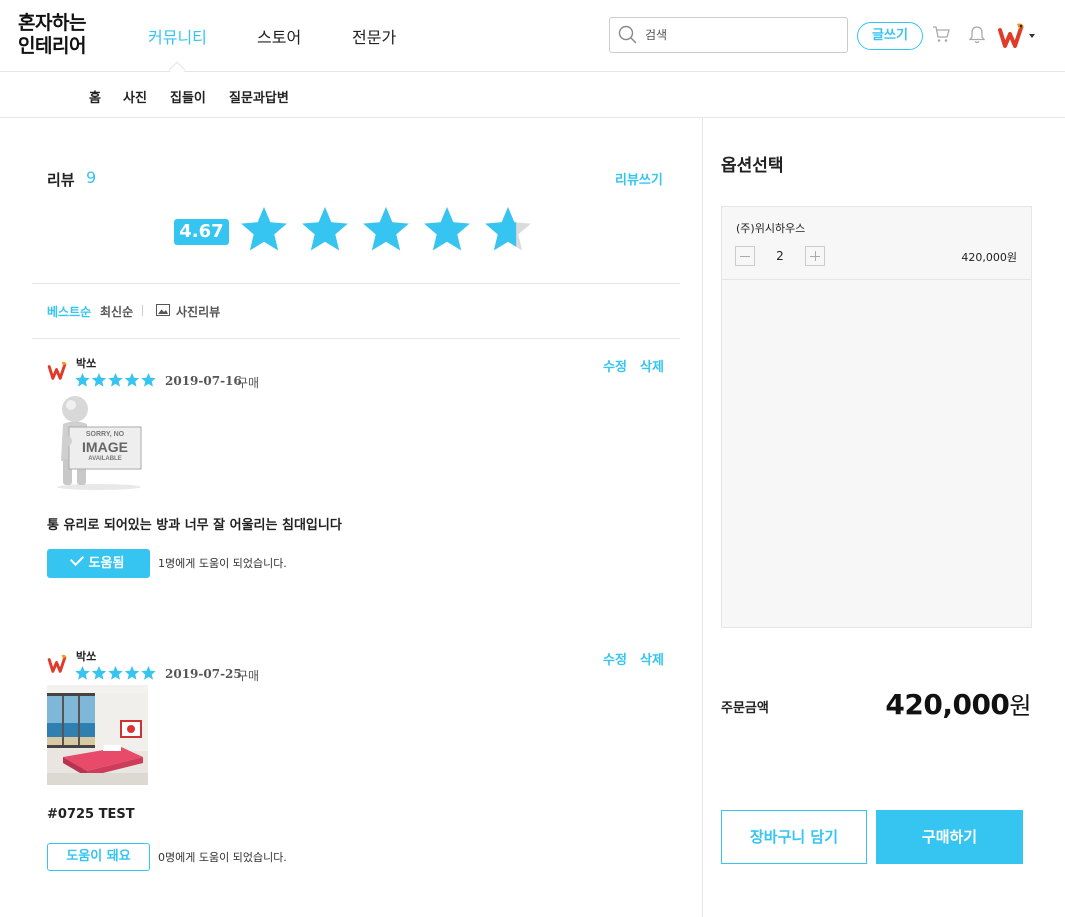 The height and width of the screenshot is (917, 1065). Describe the element at coordinates (374, 36) in the screenshot. I see `nav-expert: 전문가` at that location.